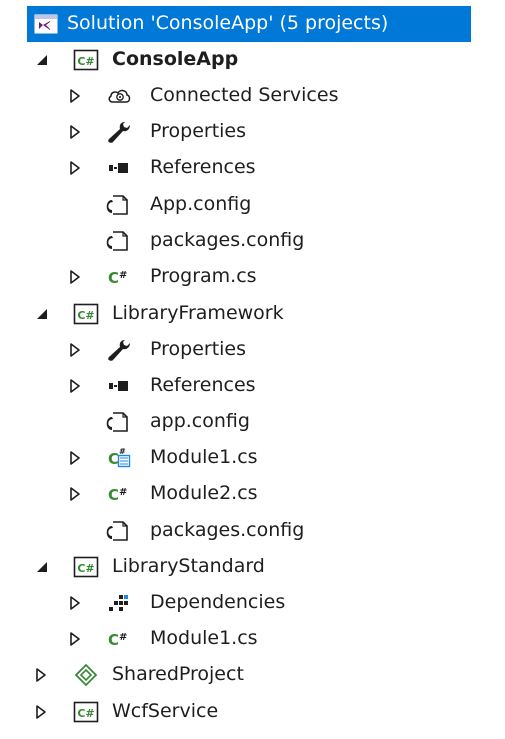  I want to click on project-label: LibraryStandard, so click(188, 566).